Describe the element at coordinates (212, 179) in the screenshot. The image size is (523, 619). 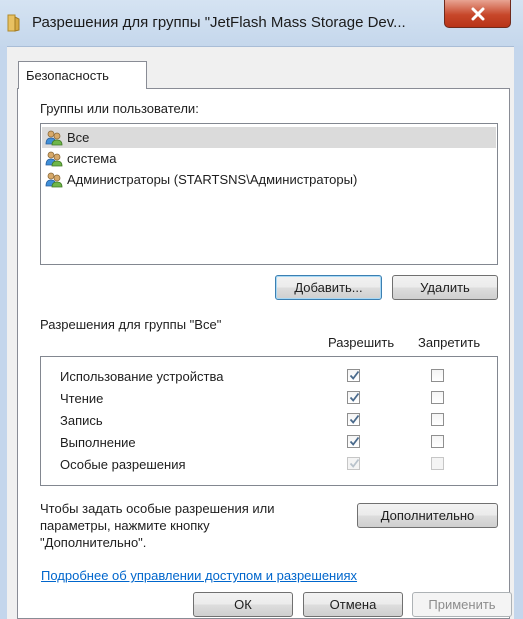
I see `list-item-label: Администраторы (STARTSNS\Администраторы)` at that location.